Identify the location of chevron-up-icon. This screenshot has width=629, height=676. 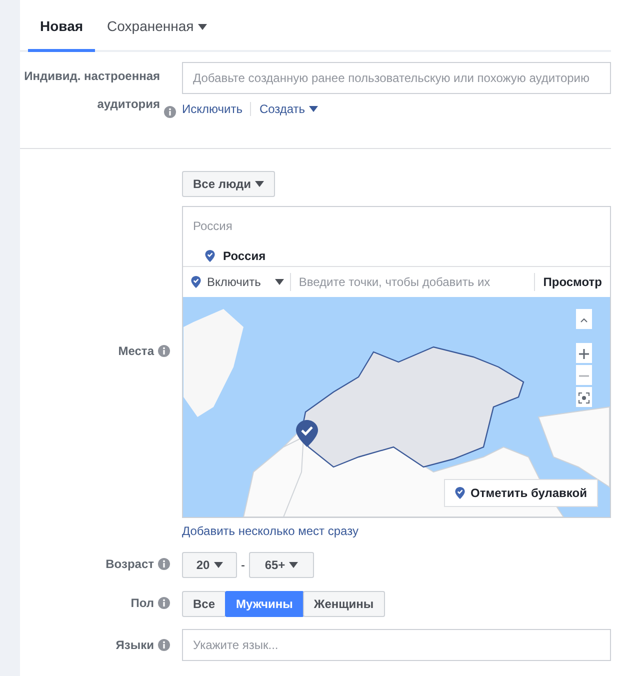
(584, 319).